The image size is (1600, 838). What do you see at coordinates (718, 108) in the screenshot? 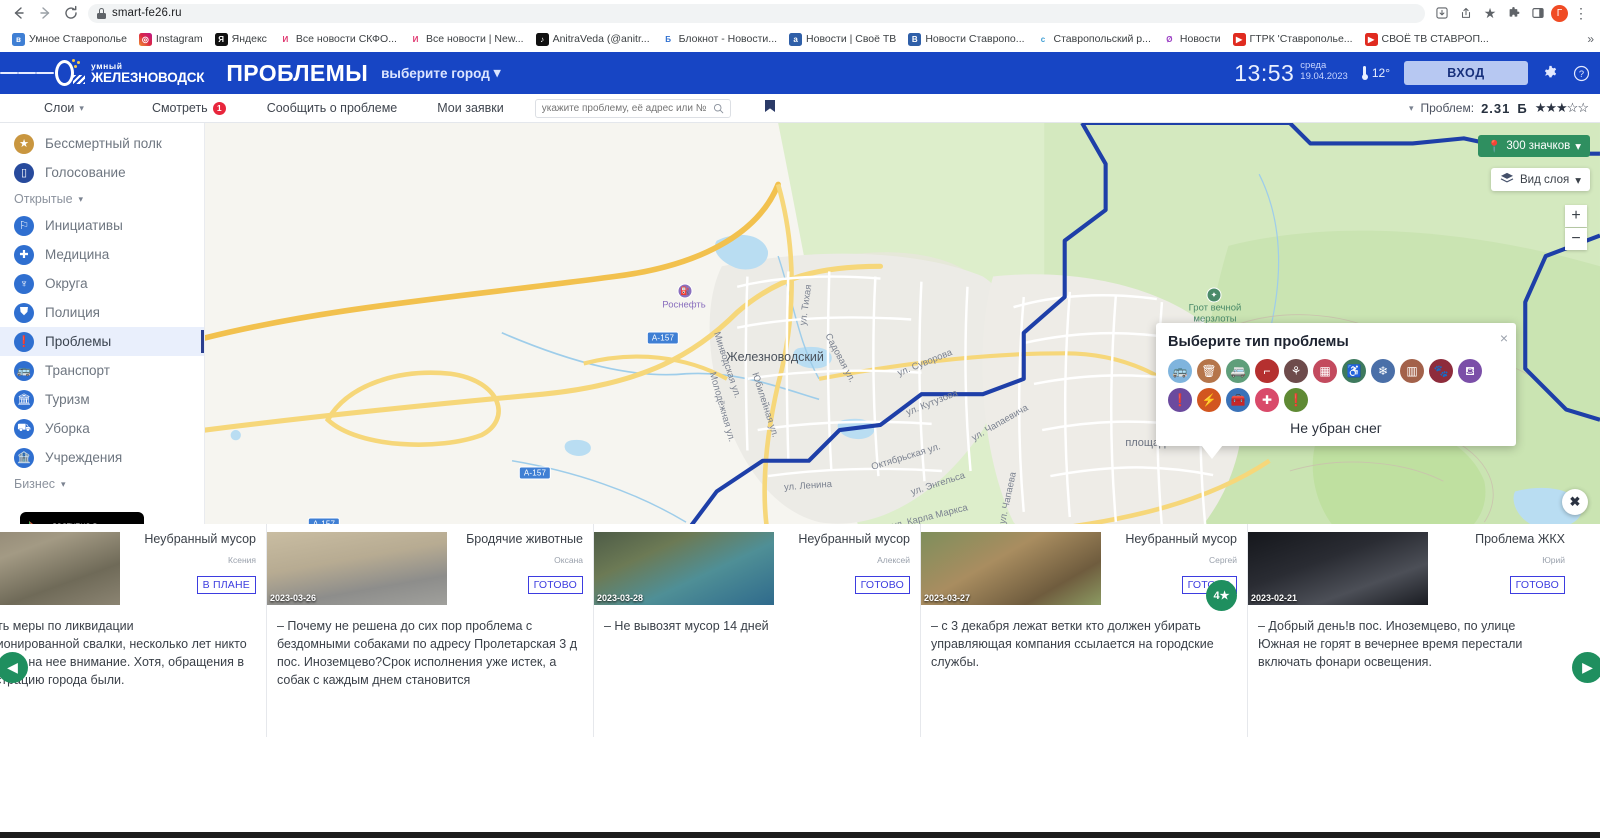
I see `search-icon` at bounding box center [718, 108].